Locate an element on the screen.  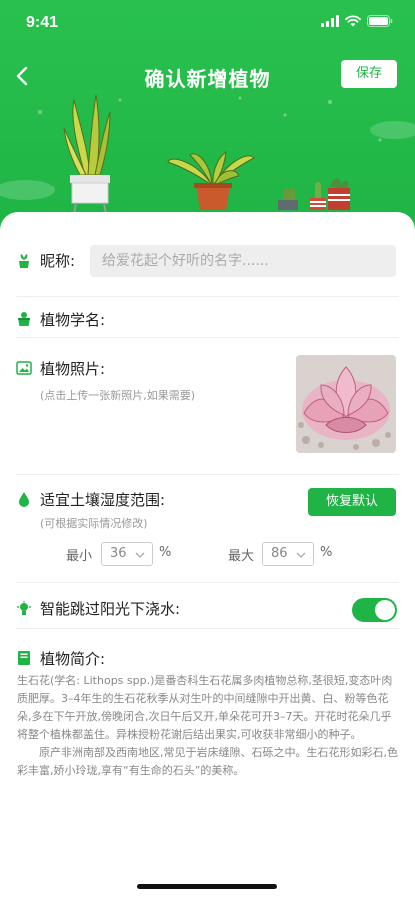
skip-sun-toggle is located at coordinates (374, 610).